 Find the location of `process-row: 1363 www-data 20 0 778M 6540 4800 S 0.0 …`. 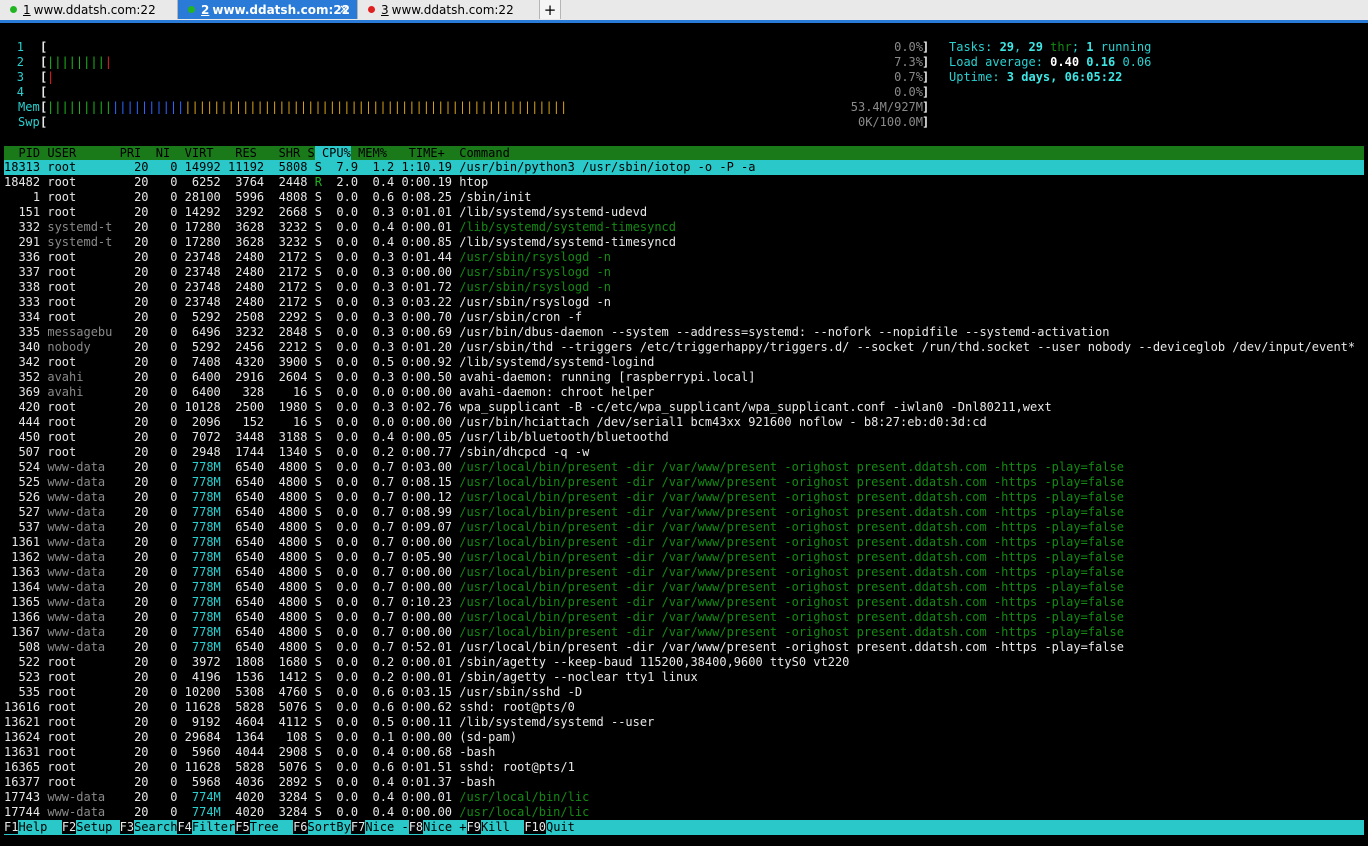

process-row: 1363 www-data 20 0 778M 6540 4800 S 0.0 … is located at coordinates (684, 572).